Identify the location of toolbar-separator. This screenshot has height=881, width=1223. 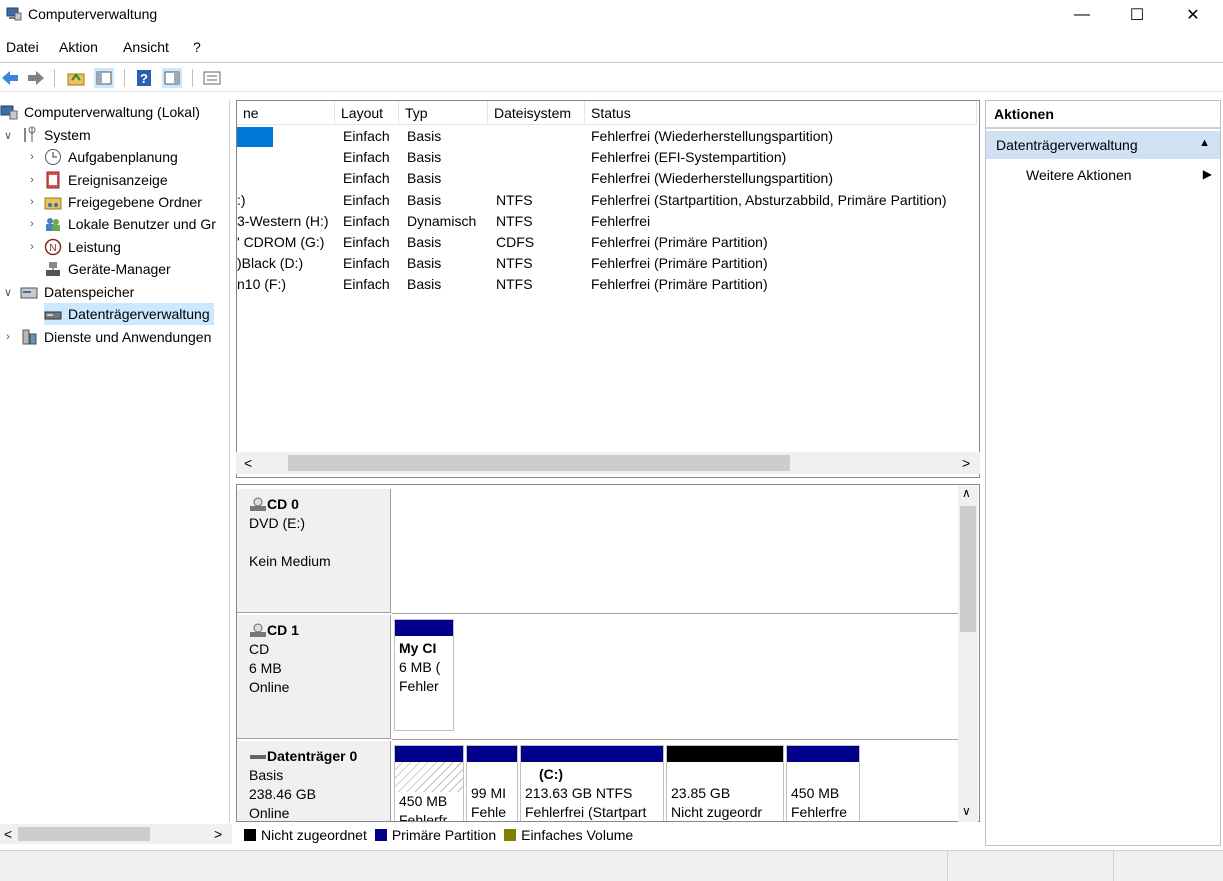
(54, 78).